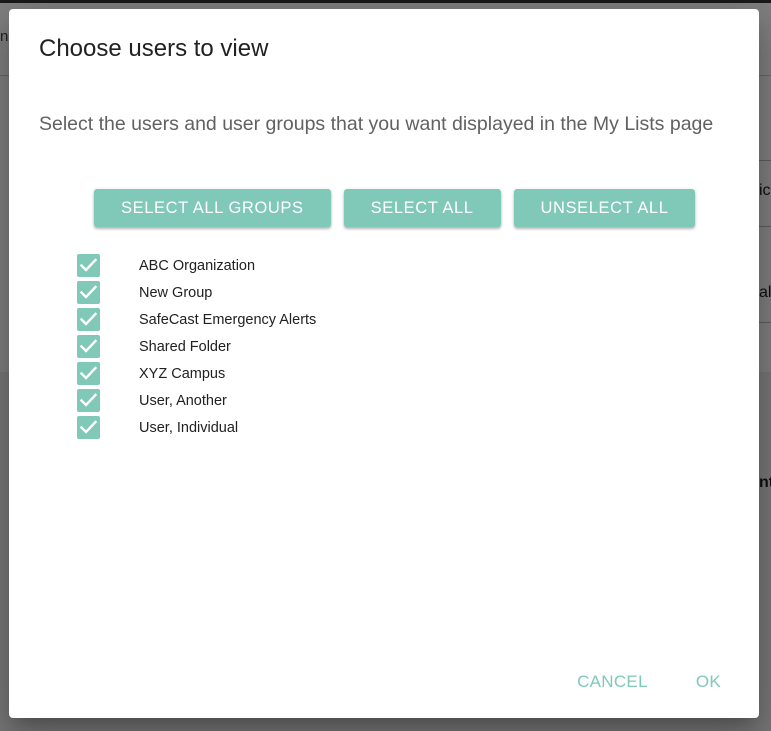  Describe the element at coordinates (604, 208) in the screenshot. I see `unselect-all-button: UNSELECT ALL` at that location.